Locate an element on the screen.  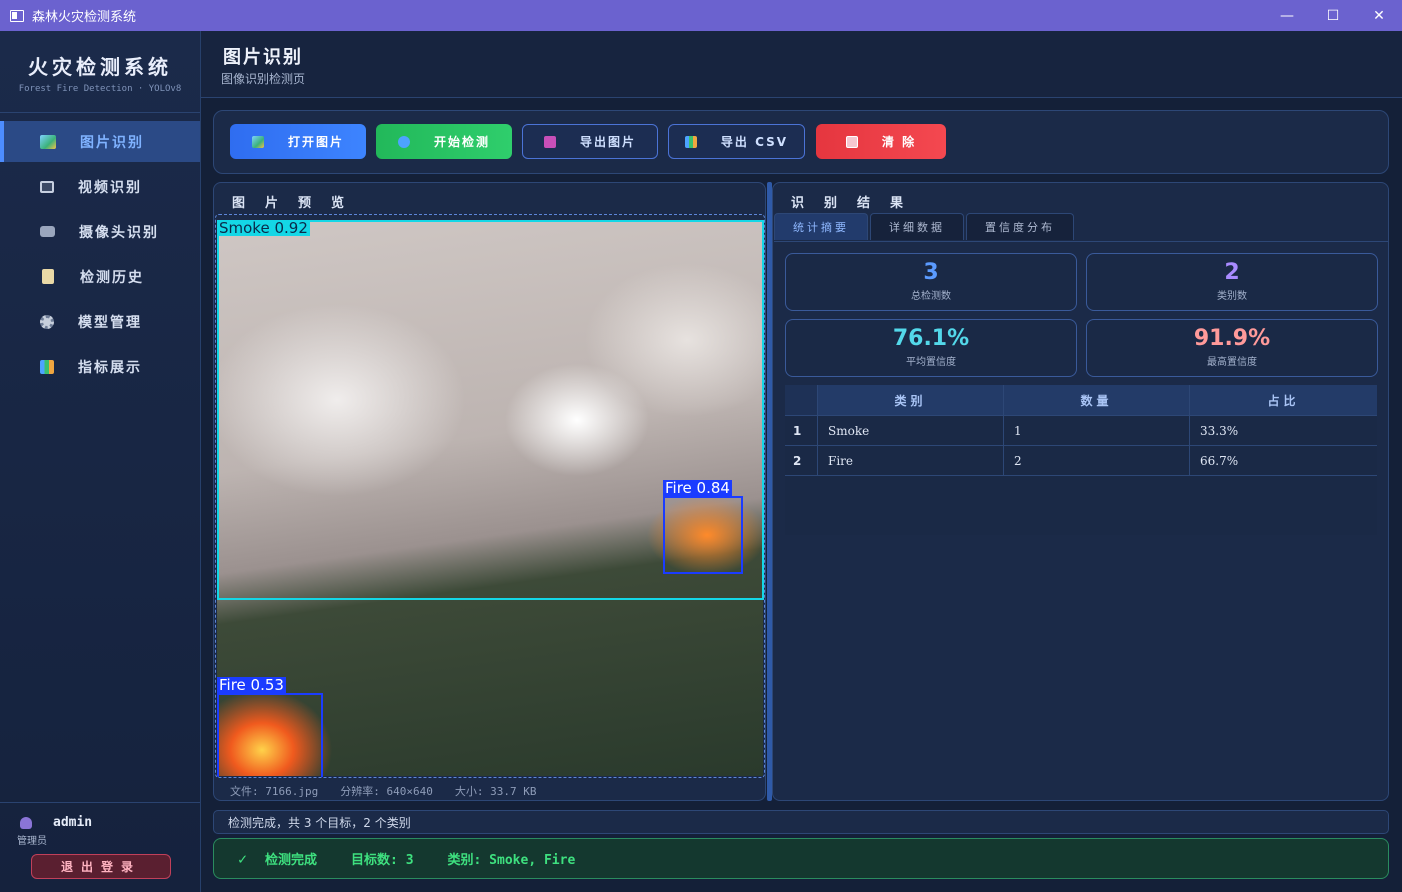
export-image-label: 导出图片 is located at coordinates (607, 142).